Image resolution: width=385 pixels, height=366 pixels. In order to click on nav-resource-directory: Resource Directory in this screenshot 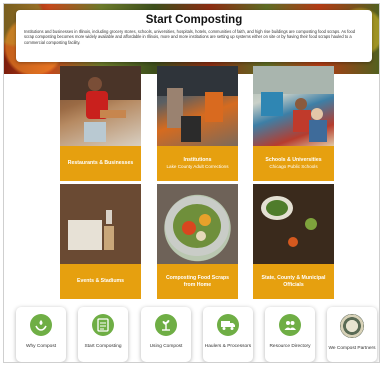, I will do `click(290, 334)`.